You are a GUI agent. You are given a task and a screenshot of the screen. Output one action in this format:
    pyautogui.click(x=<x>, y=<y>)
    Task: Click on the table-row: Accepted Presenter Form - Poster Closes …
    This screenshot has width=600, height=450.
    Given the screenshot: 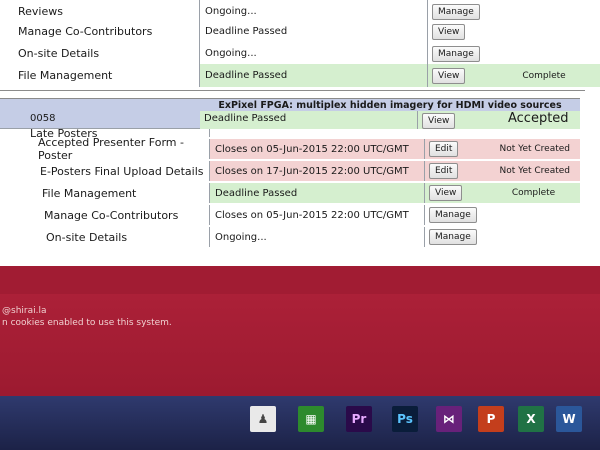 What is the action you would take?
    pyautogui.click(x=290, y=149)
    